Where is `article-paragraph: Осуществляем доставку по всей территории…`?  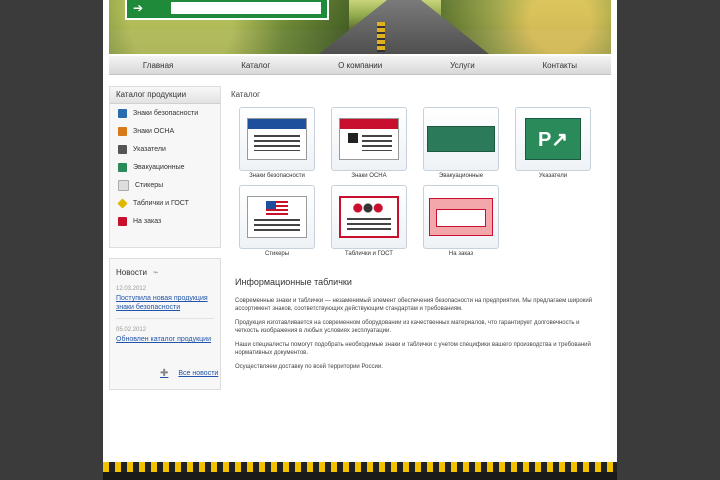
article-paragraph: Осуществляем доставку по всей территории… is located at coordinates (309, 367).